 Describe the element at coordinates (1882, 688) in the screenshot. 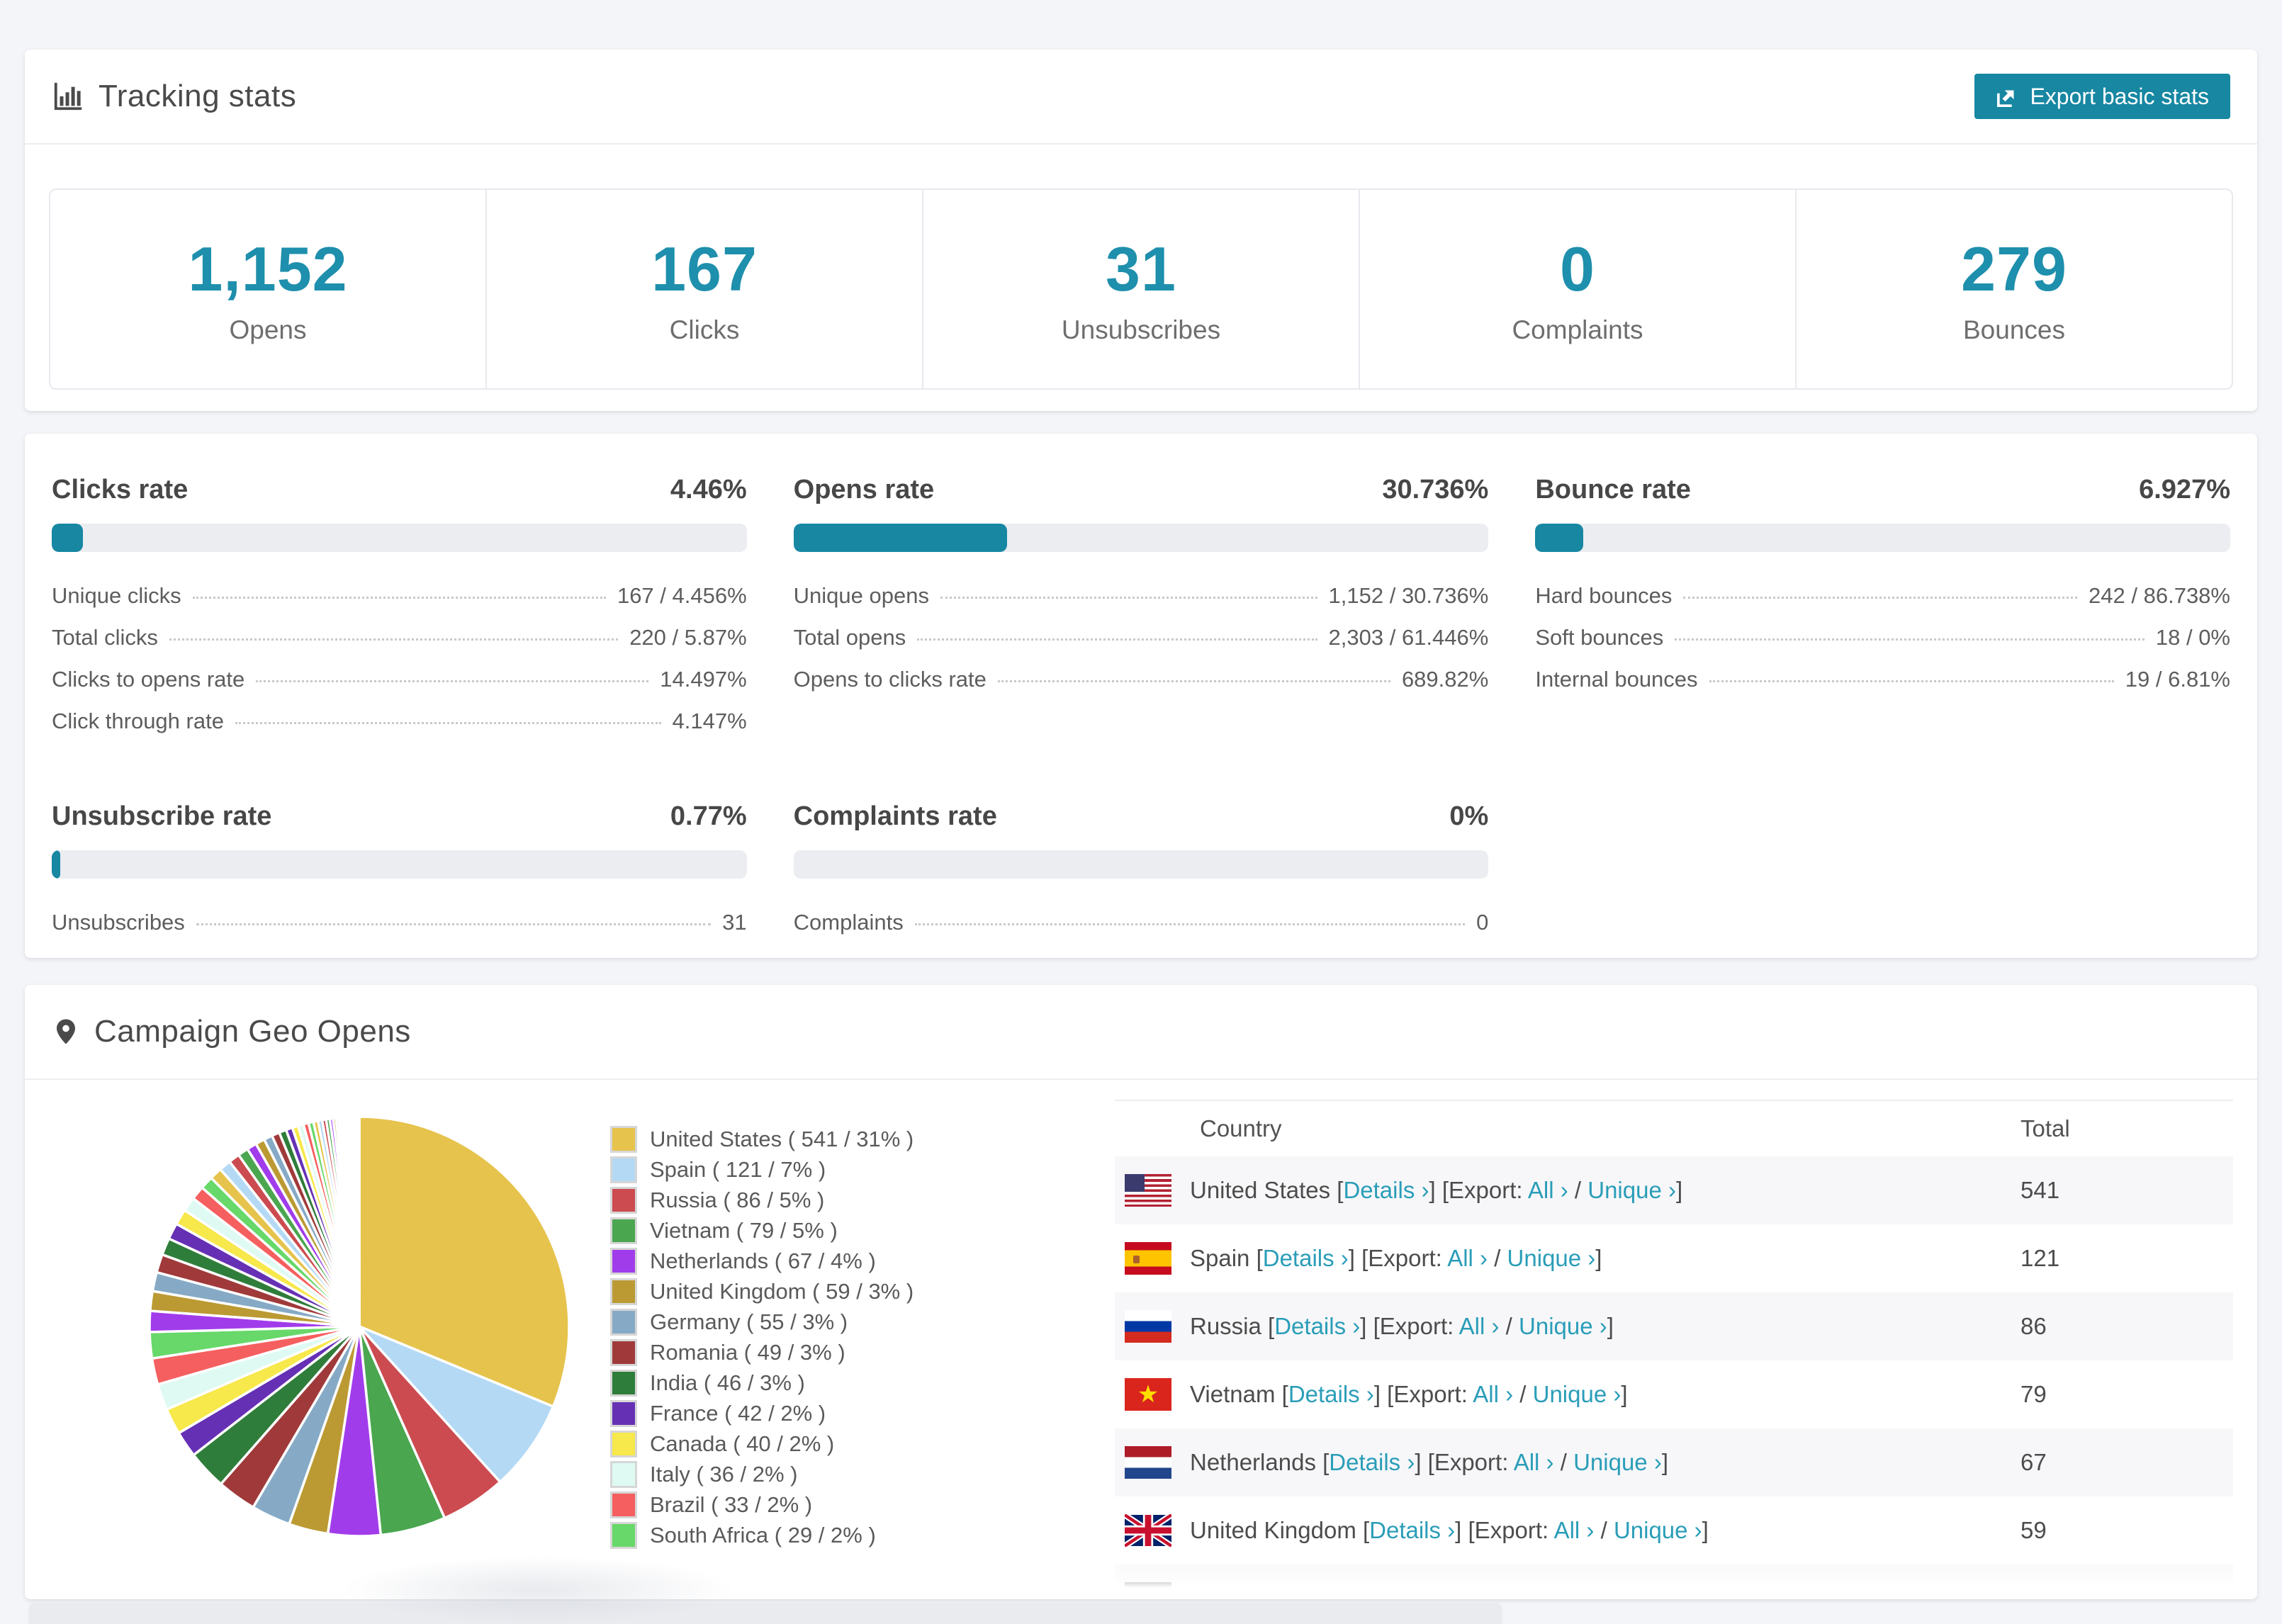

I see `rate-detail-row: Internal bounces 19 / 6.81%` at that location.